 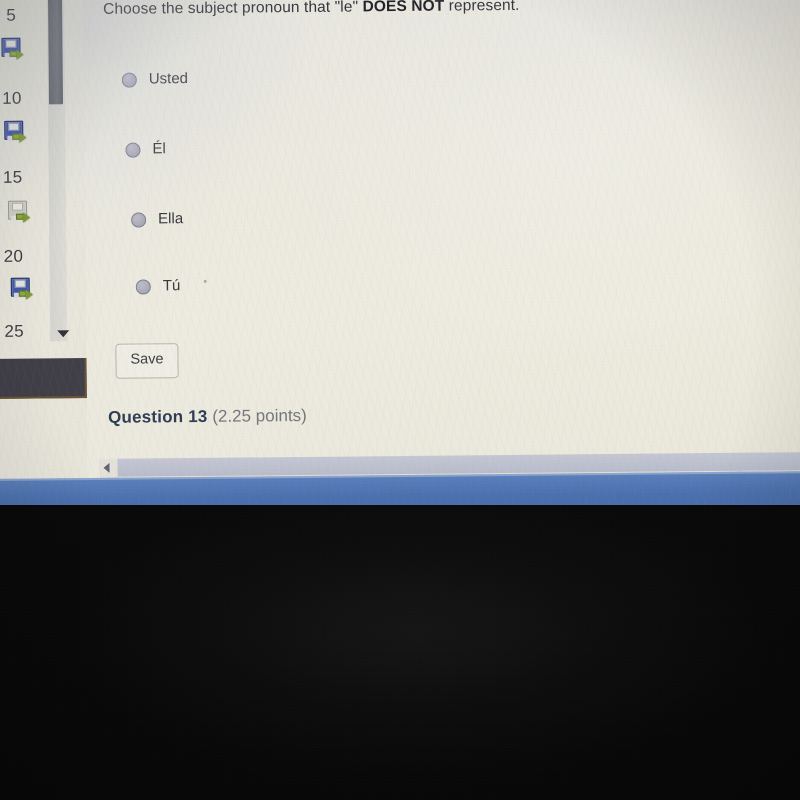 I want to click on save-button: Save, so click(x=147, y=361).